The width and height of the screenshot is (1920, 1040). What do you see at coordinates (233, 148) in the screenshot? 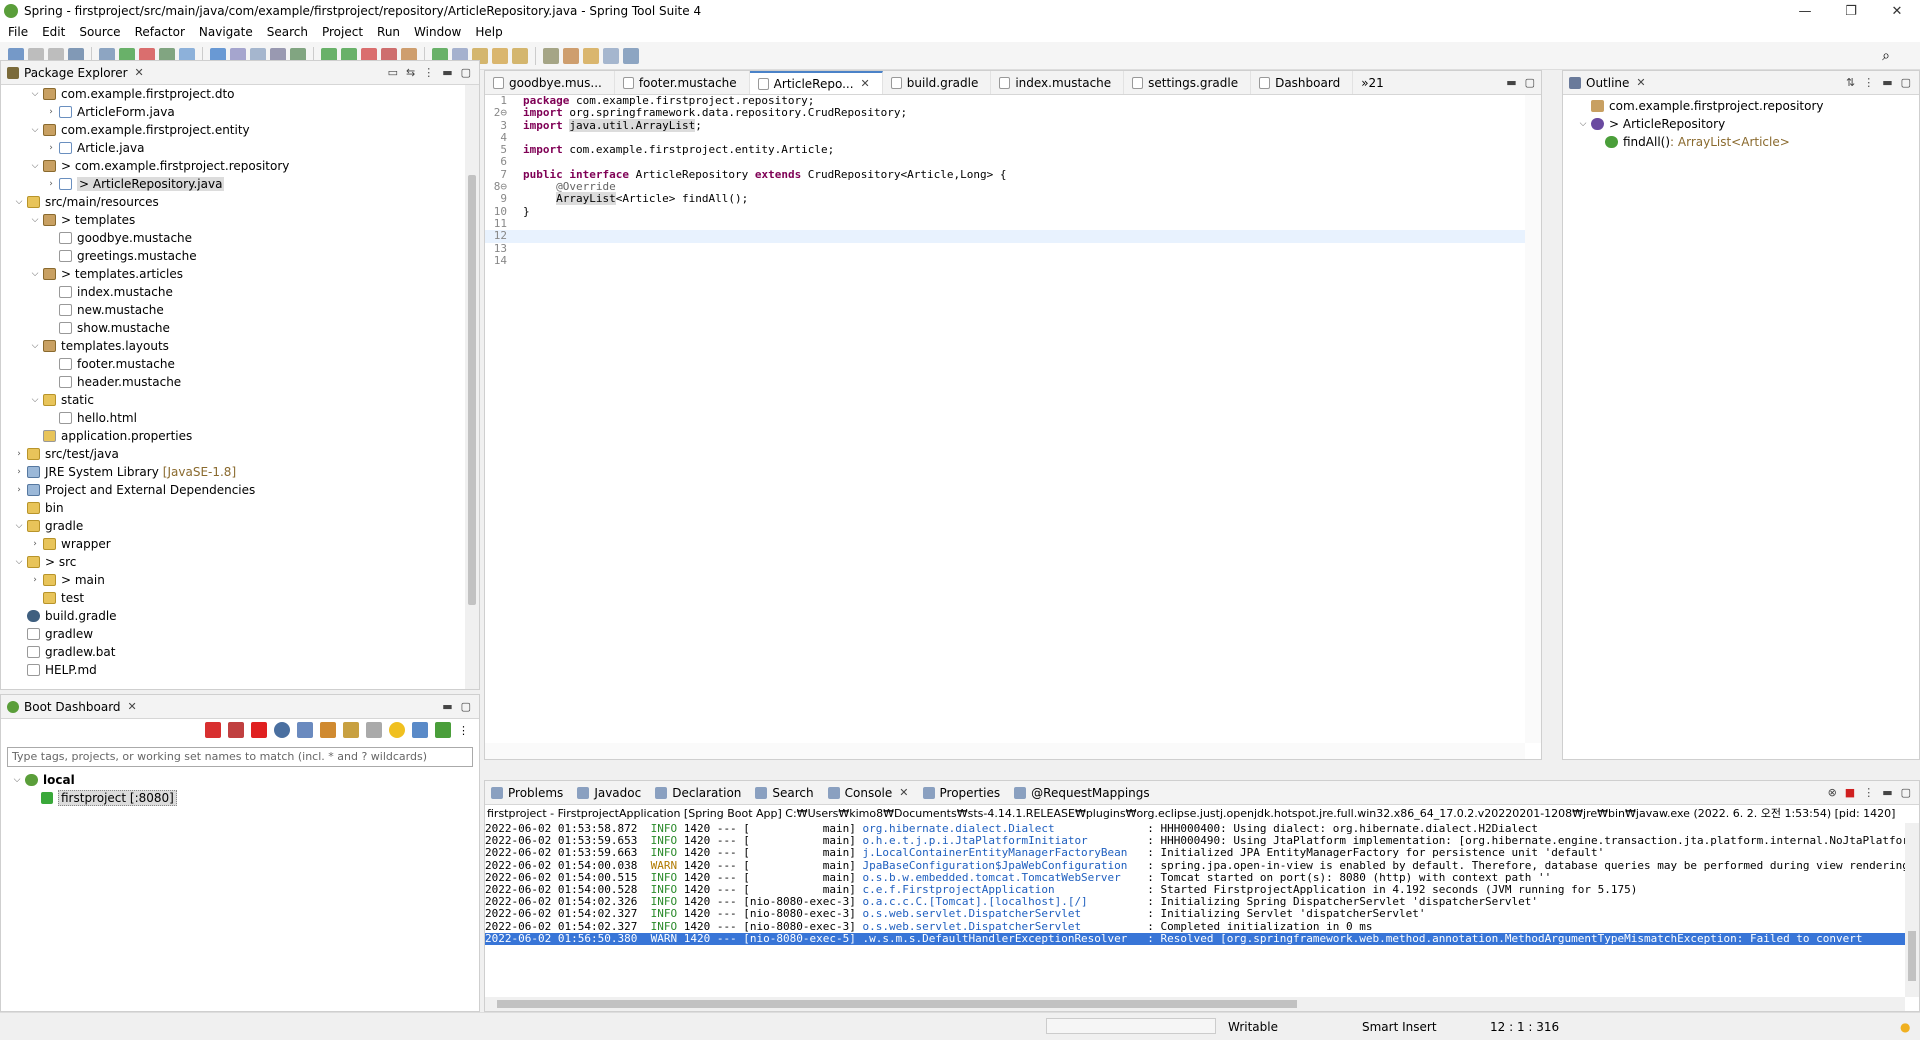
I see `tree-item: › Article.java` at bounding box center [233, 148].